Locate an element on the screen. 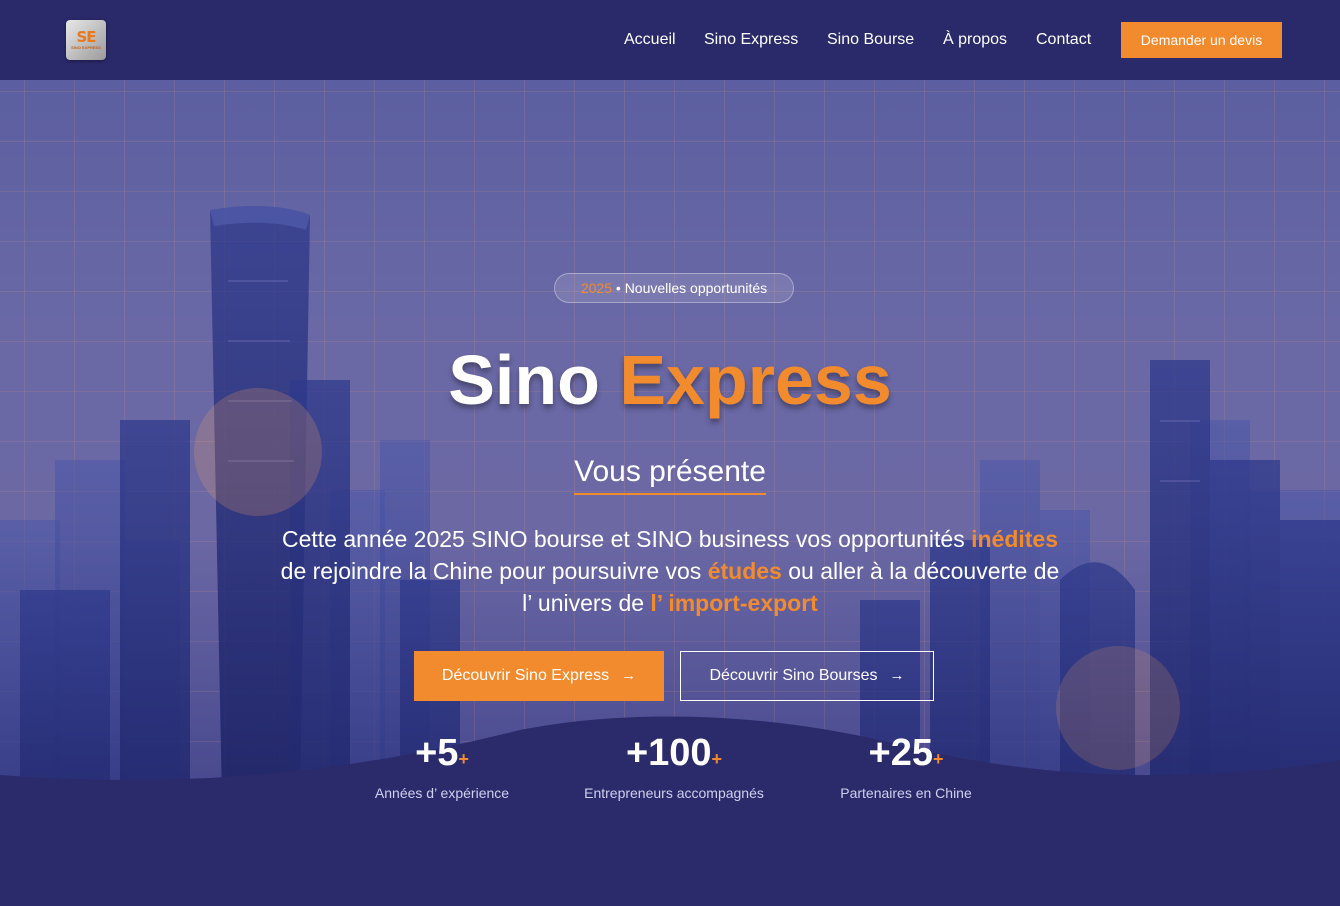  logo-subtext: SINO EXPRESS is located at coordinates (86, 47).